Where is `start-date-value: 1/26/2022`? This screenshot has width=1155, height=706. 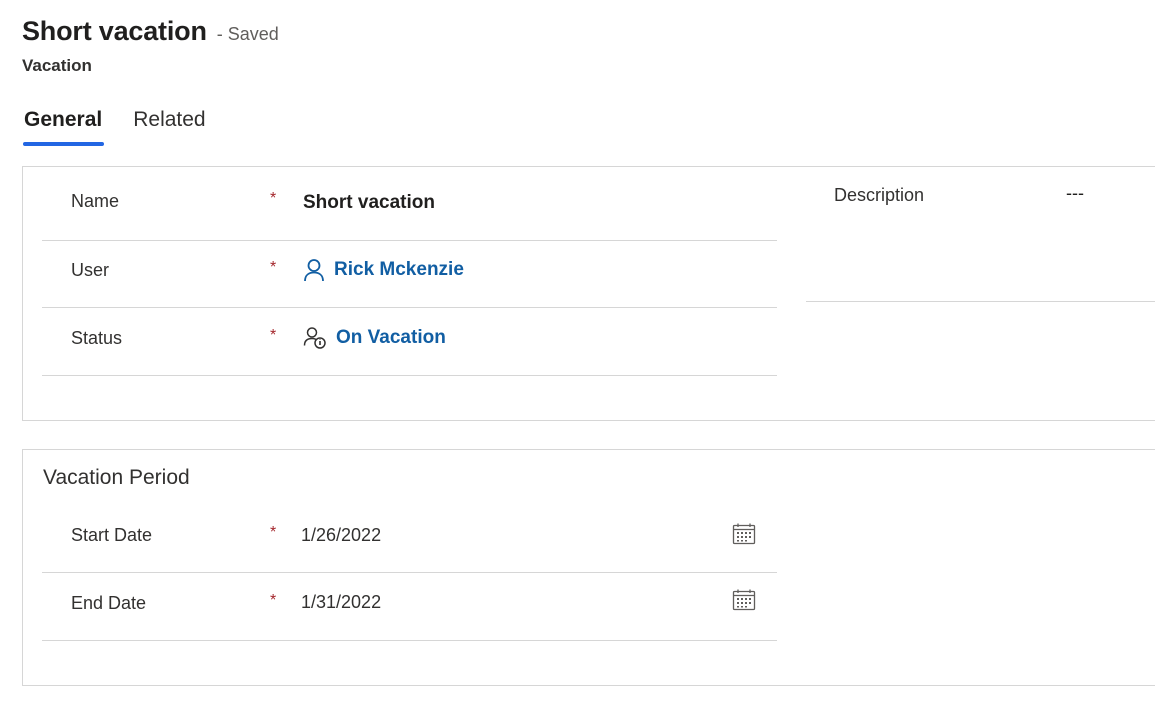 start-date-value: 1/26/2022 is located at coordinates (341, 535).